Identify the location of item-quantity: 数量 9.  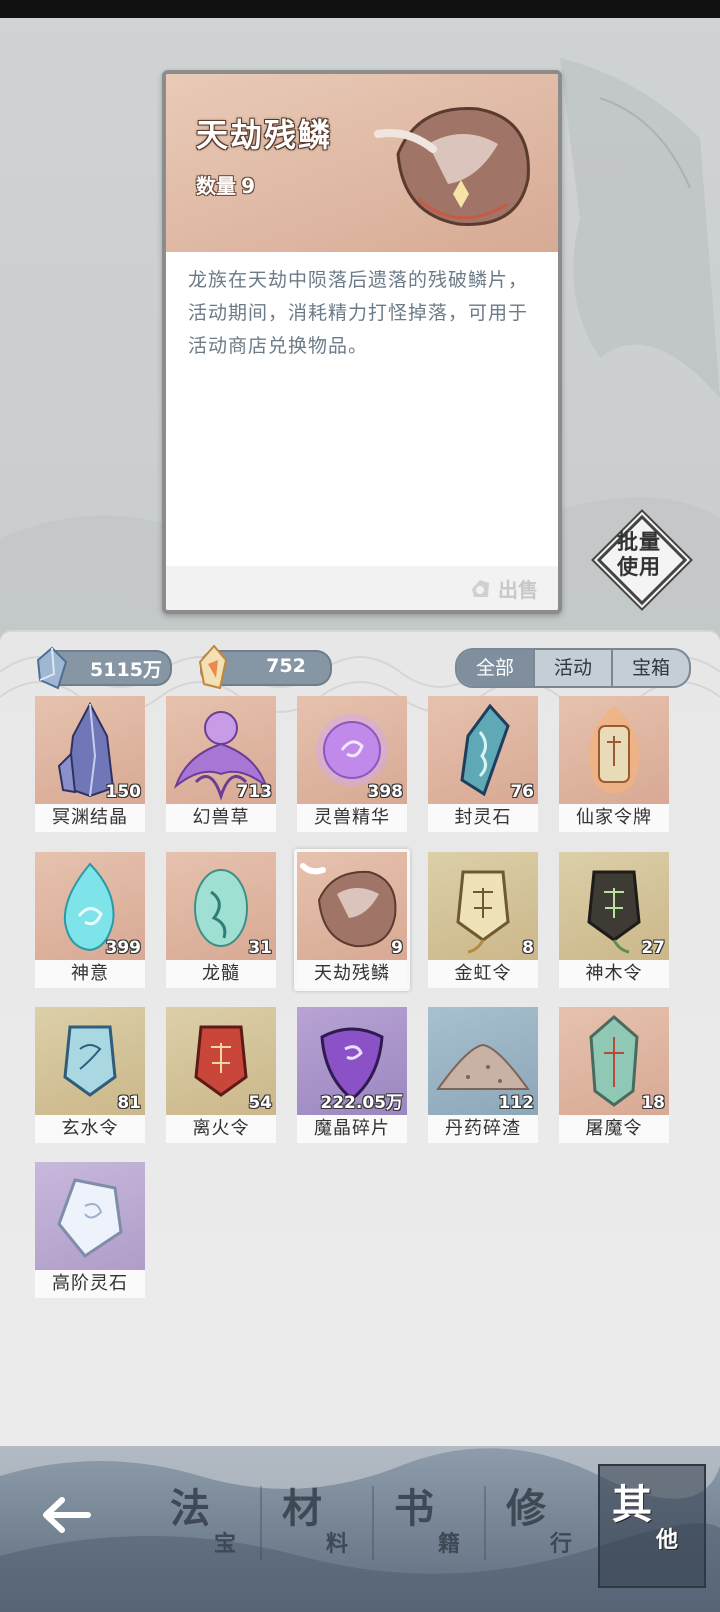
(225, 184).